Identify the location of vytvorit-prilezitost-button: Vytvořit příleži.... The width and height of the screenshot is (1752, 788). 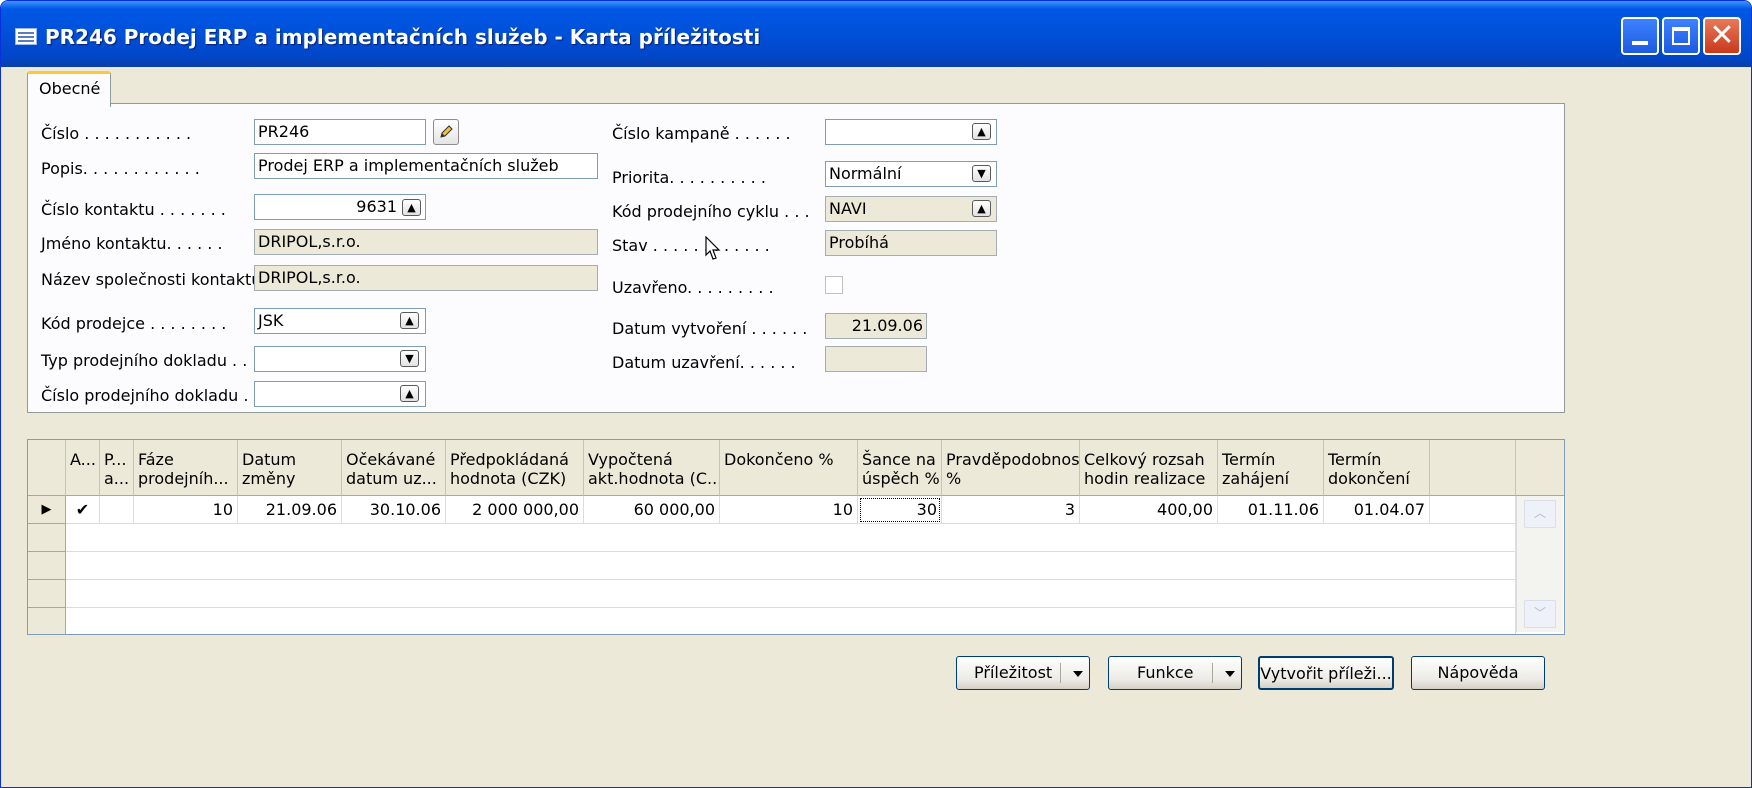
(1326, 673).